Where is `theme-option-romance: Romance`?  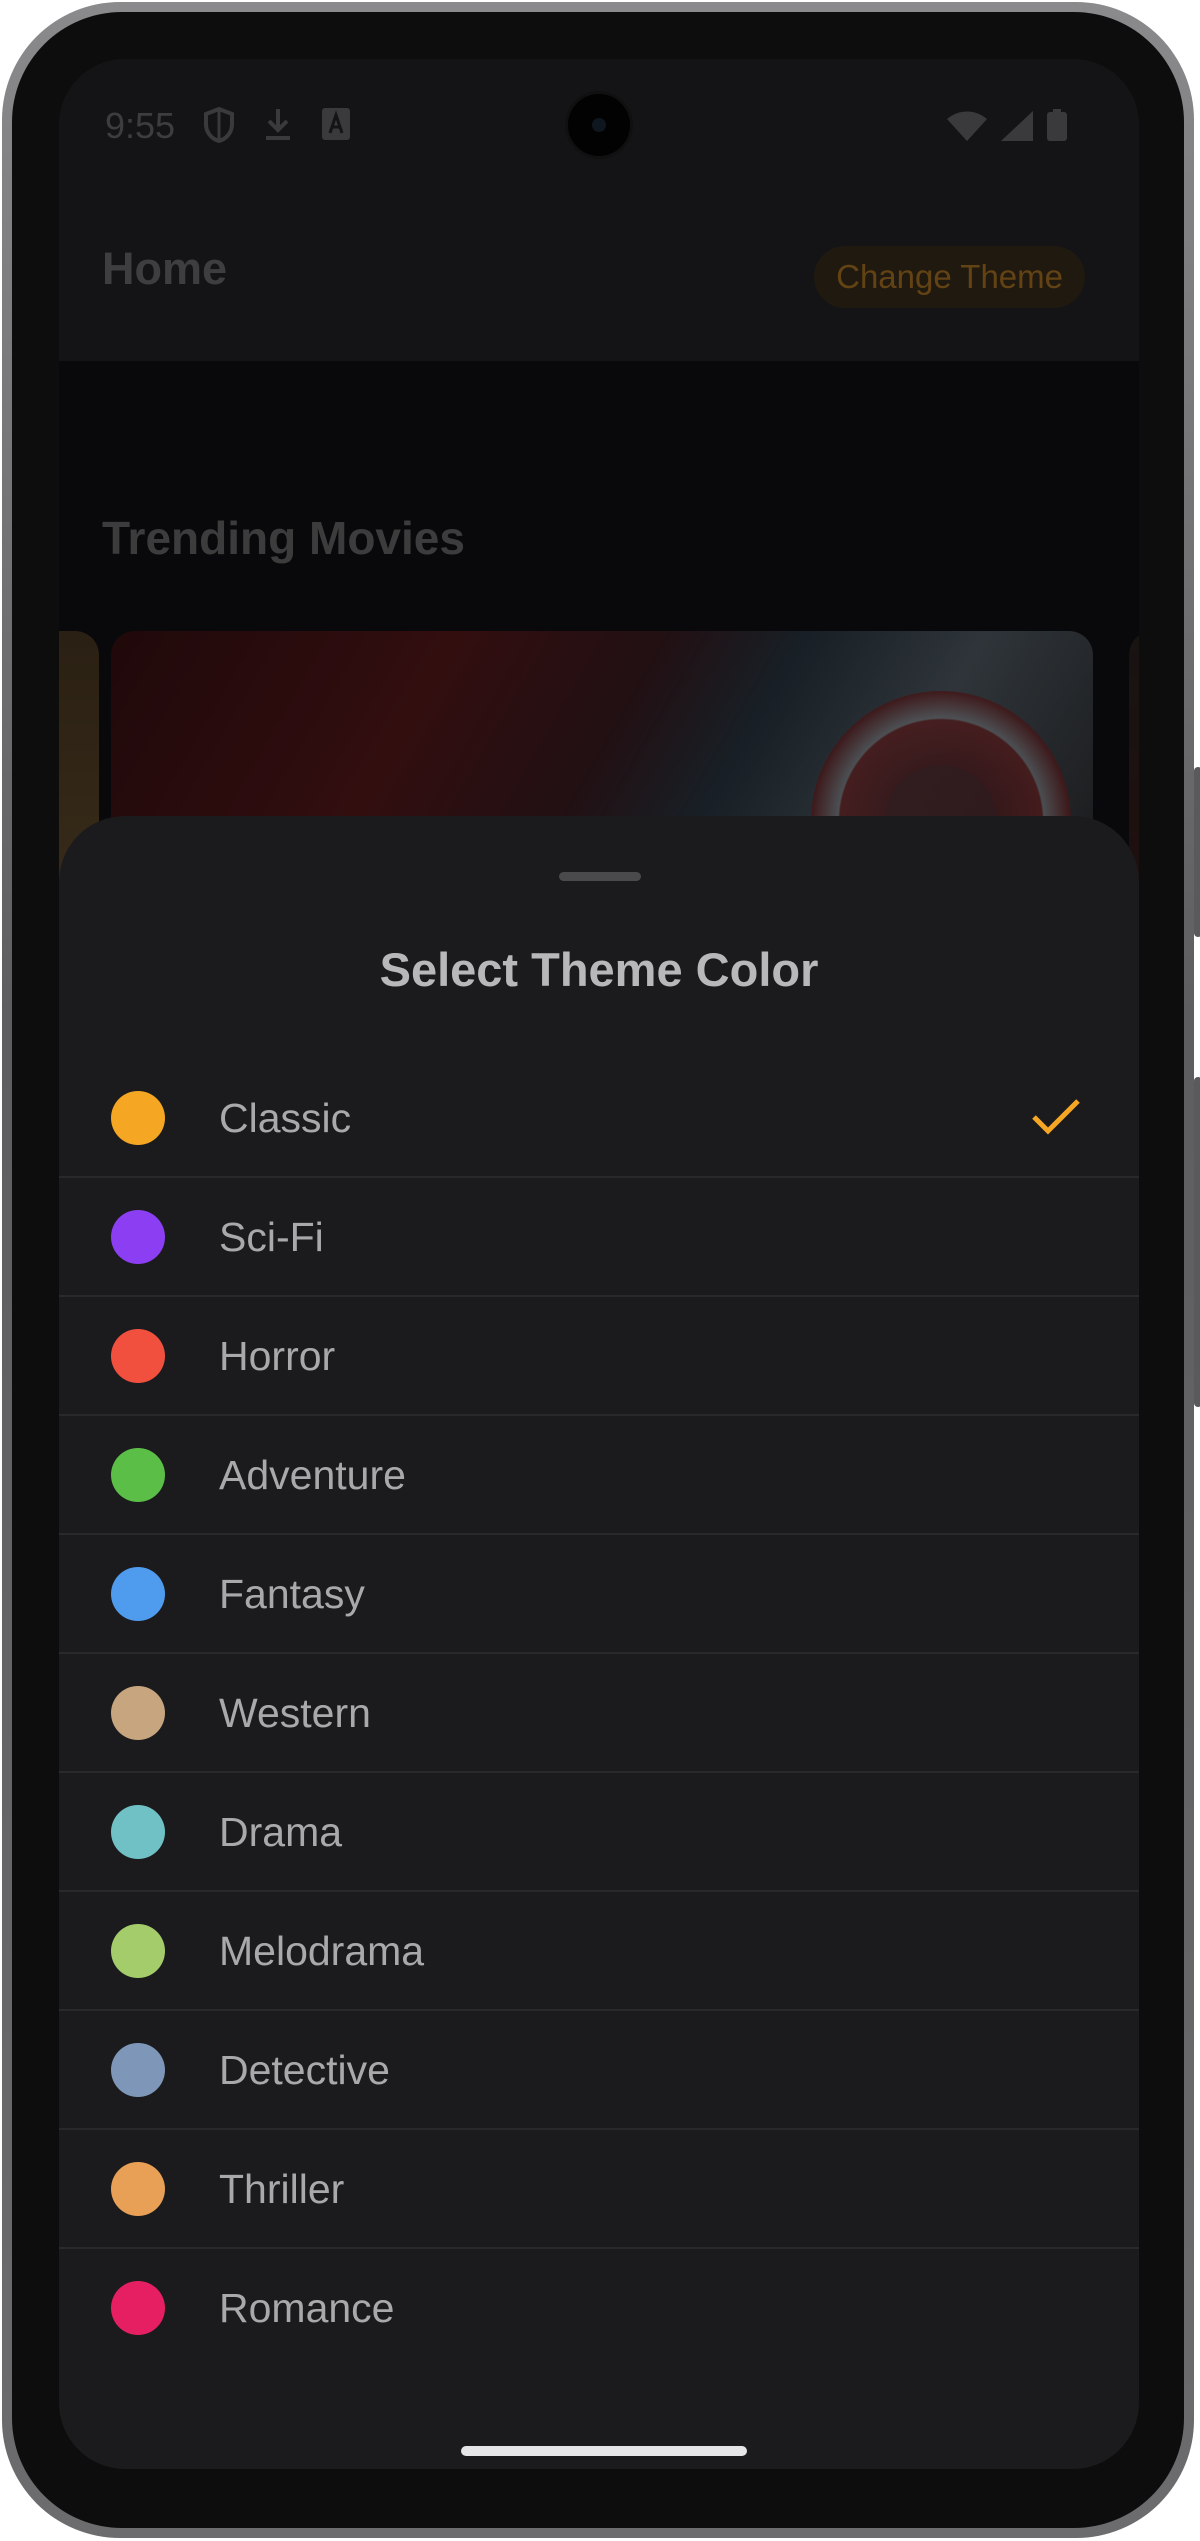 theme-option-romance: Romance is located at coordinates (599, 2308).